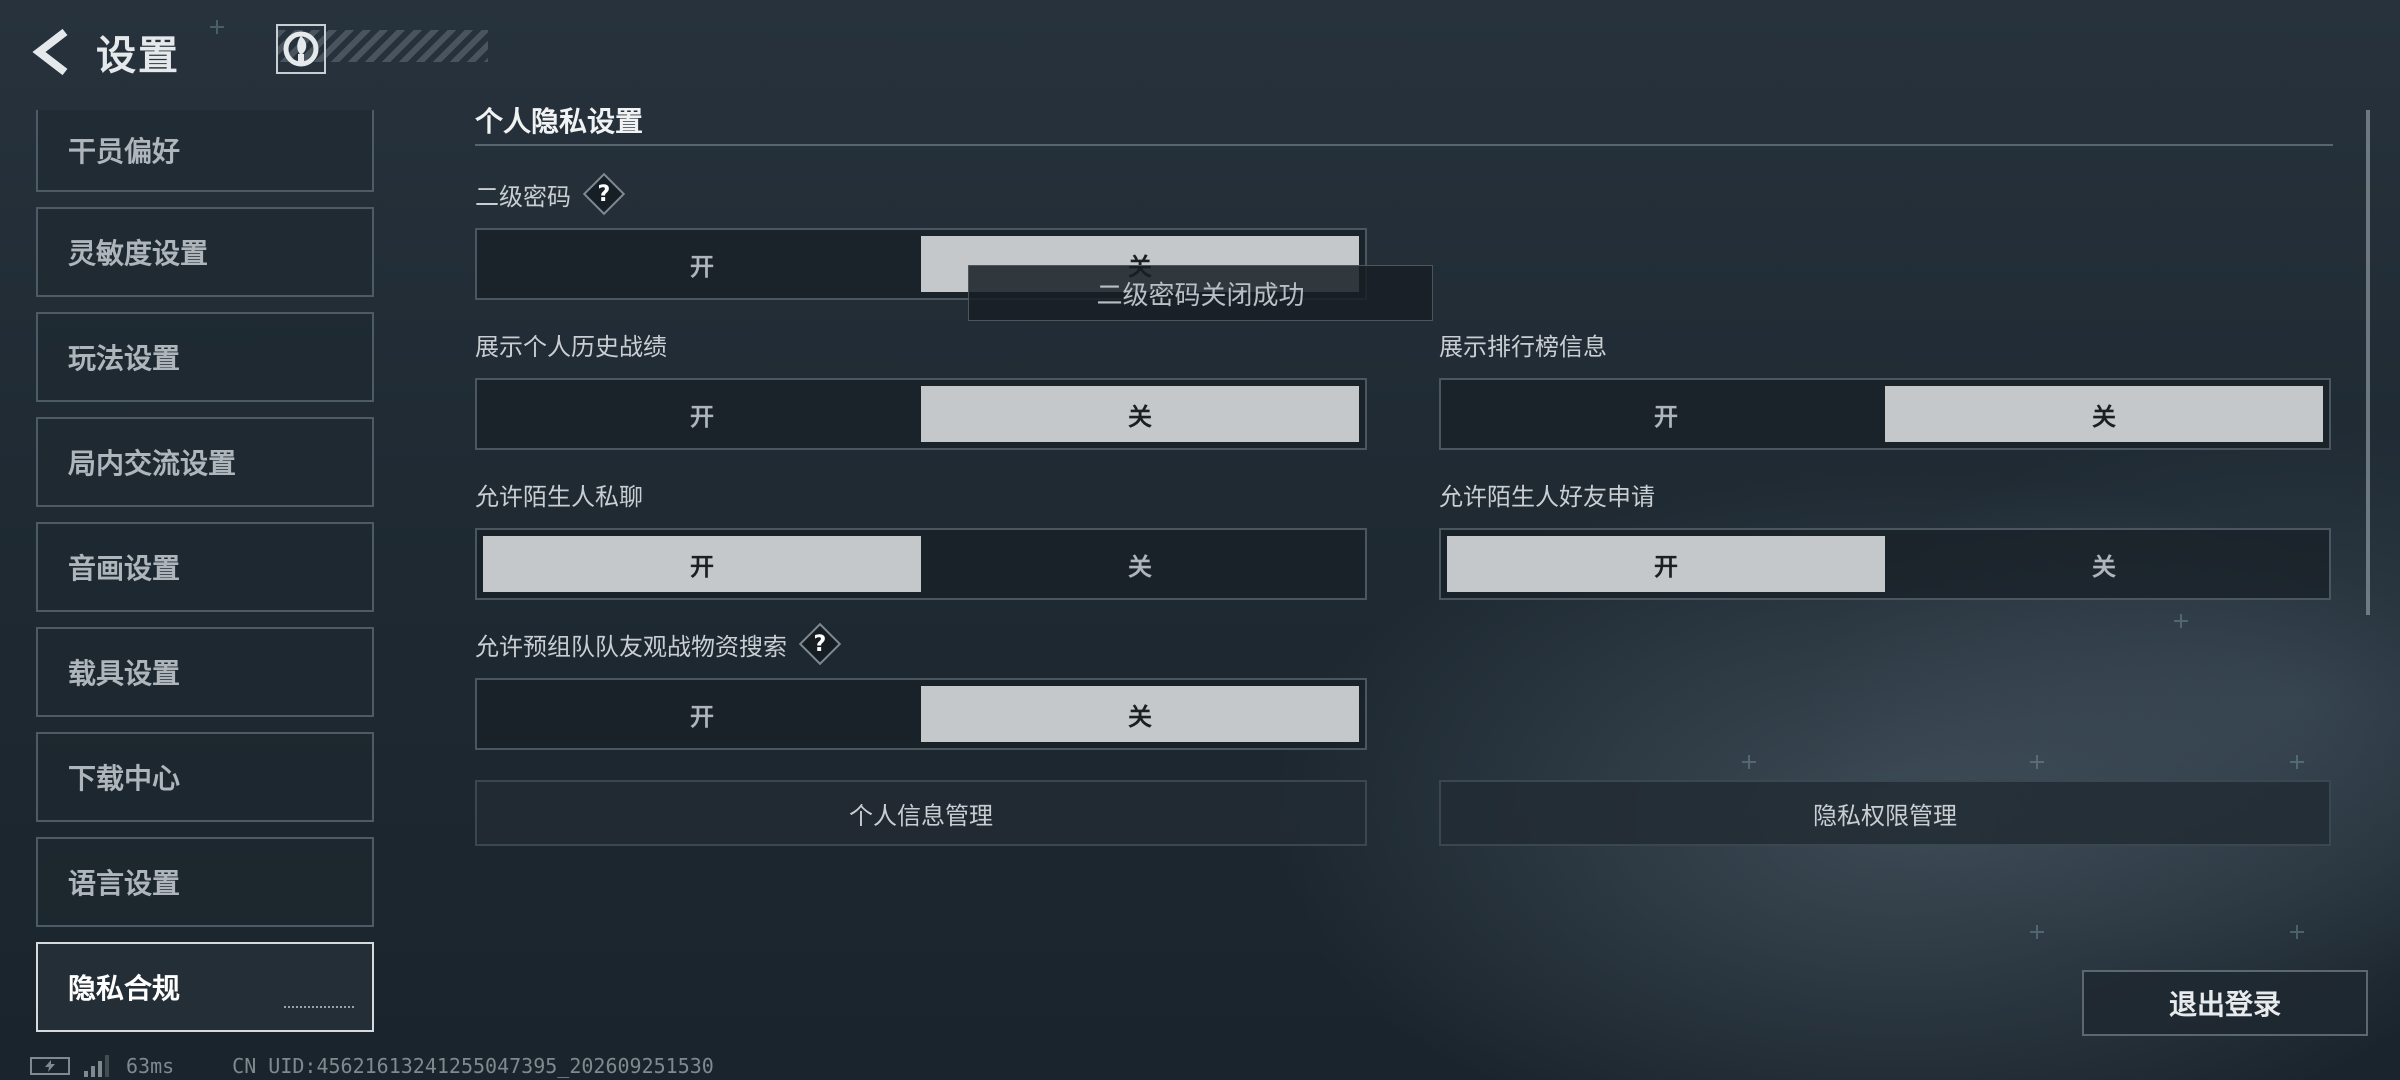 Image resolution: width=2400 pixels, height=1080 pixels. Describe the element at coordinates (1404, 145) in the screenshot. I see `section-divider` at that location.